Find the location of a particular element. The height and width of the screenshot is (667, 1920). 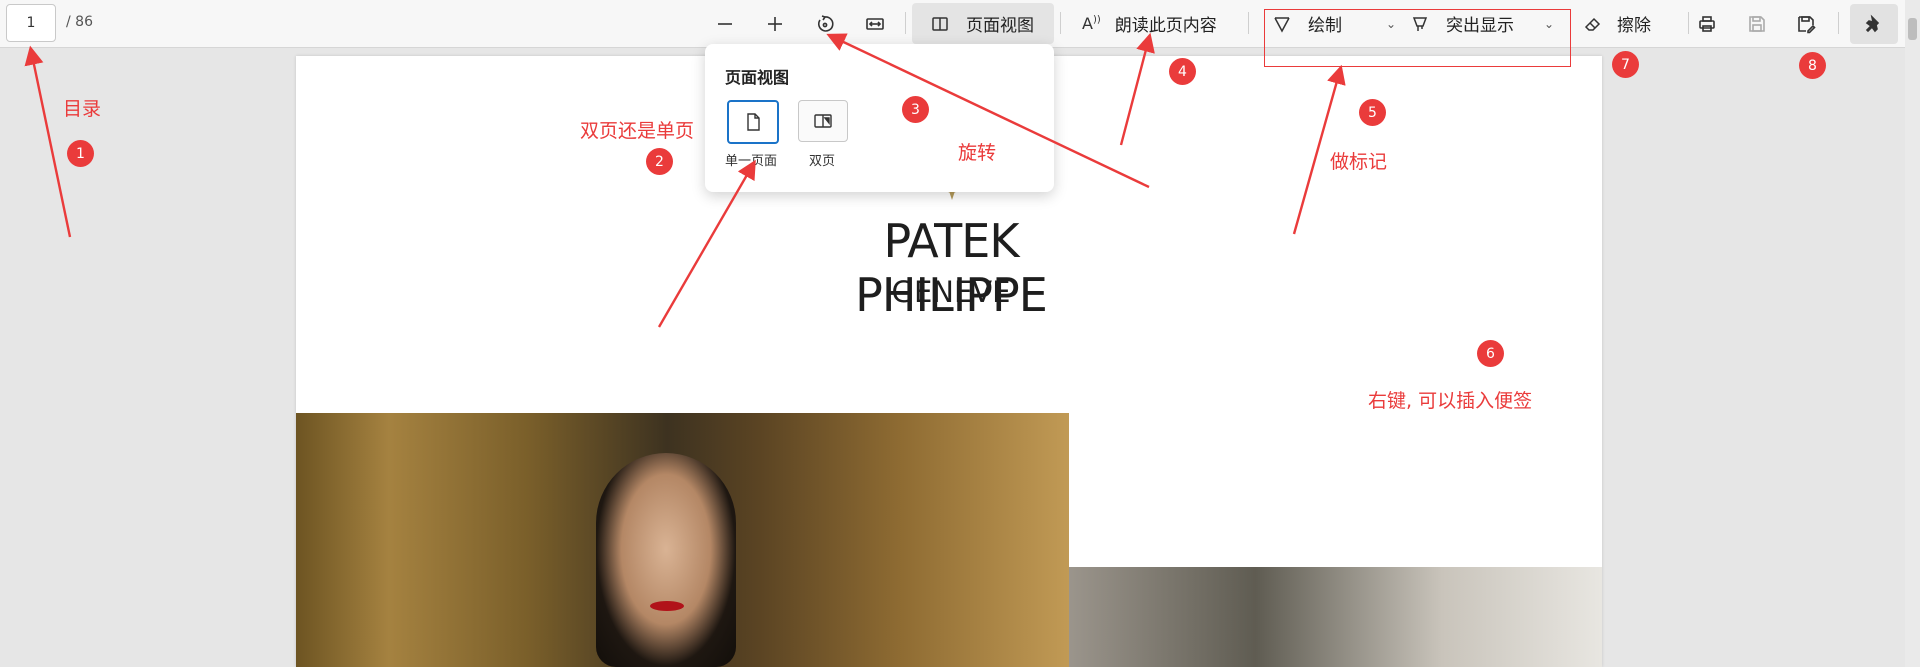

annotation-mark: 做标记 is located at coordinates (1359, 162).